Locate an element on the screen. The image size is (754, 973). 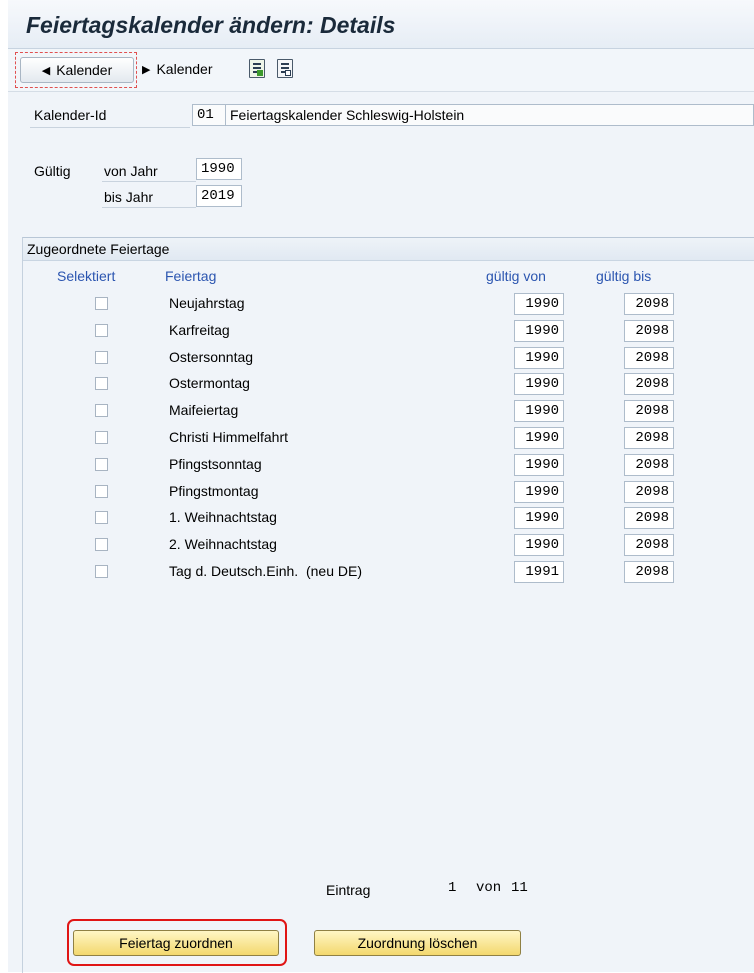
to-year-field: 2019 is located at coordinates (219, 196).